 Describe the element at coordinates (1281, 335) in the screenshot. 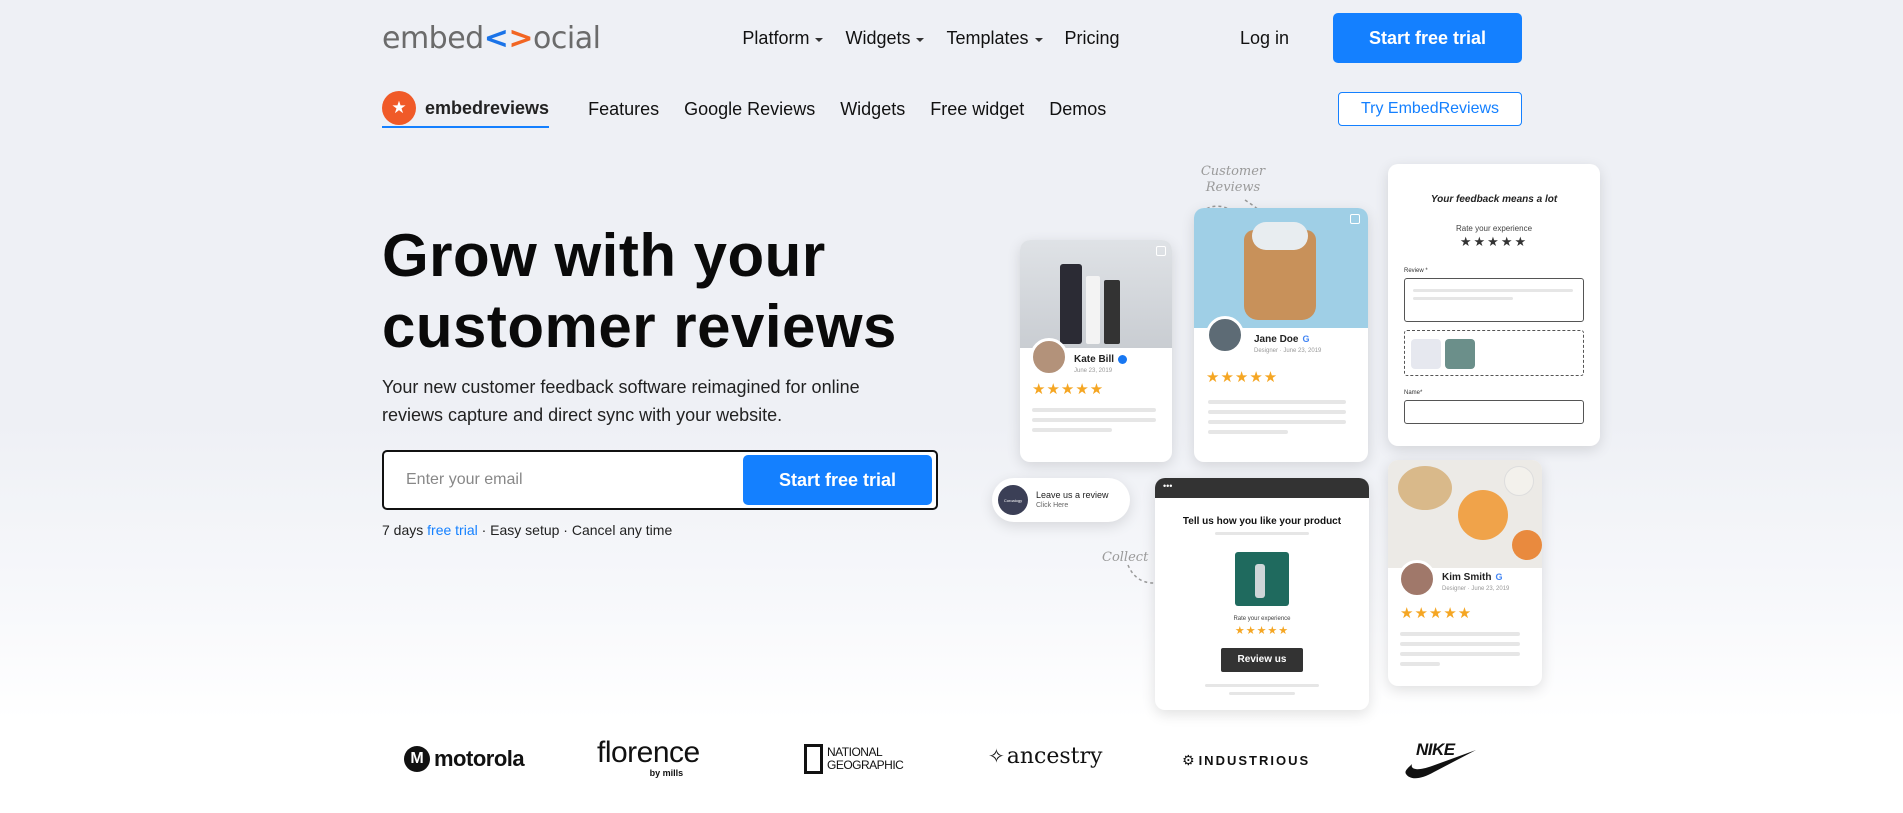

I see `review-card-jane: Jane Doe G Designer · June 23, 2019 ★★★★★` at that location.